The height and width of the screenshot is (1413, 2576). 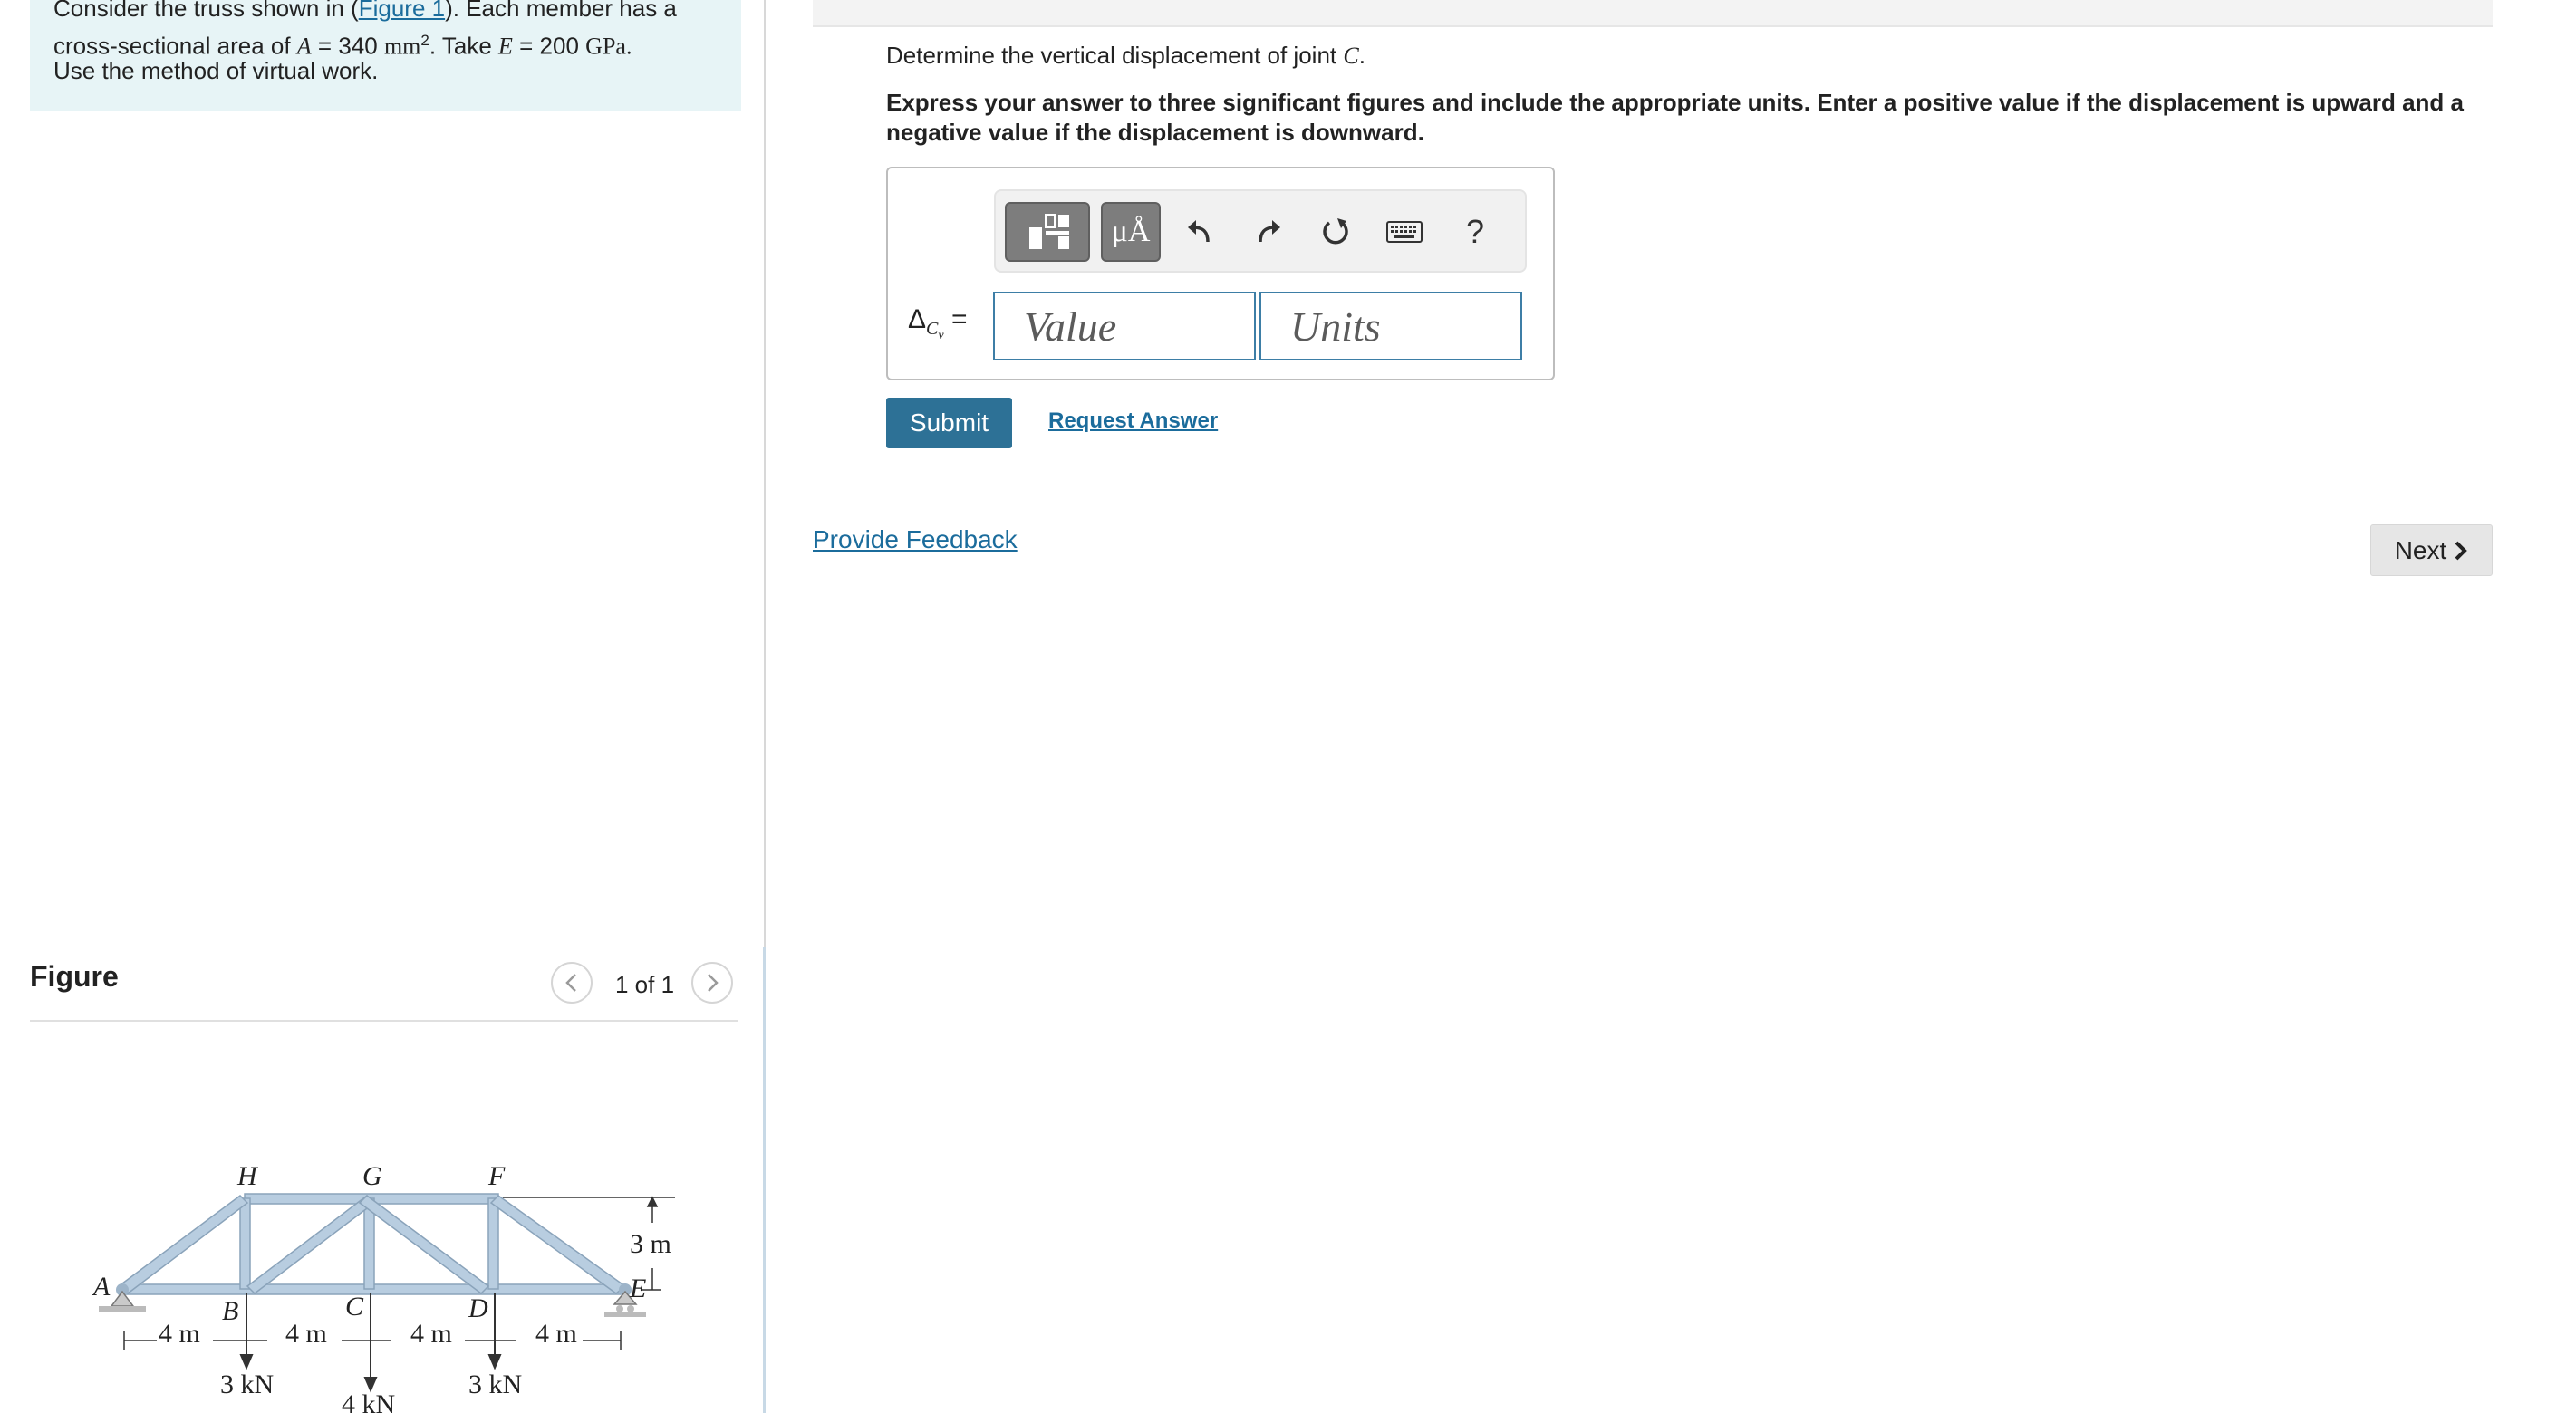 I want to click on load-label-c: 4 kN, so click(x=368, y=1401).